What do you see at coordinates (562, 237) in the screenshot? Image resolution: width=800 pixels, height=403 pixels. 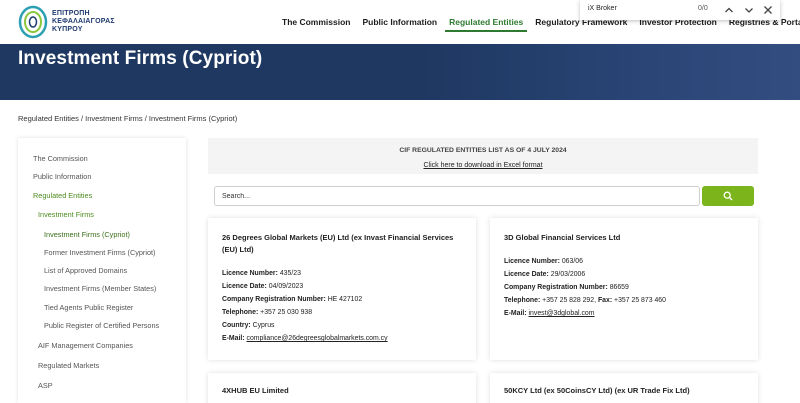 I see `firm-name: 3D Global Financial Services Ltd` at bounding box center [562, 237].